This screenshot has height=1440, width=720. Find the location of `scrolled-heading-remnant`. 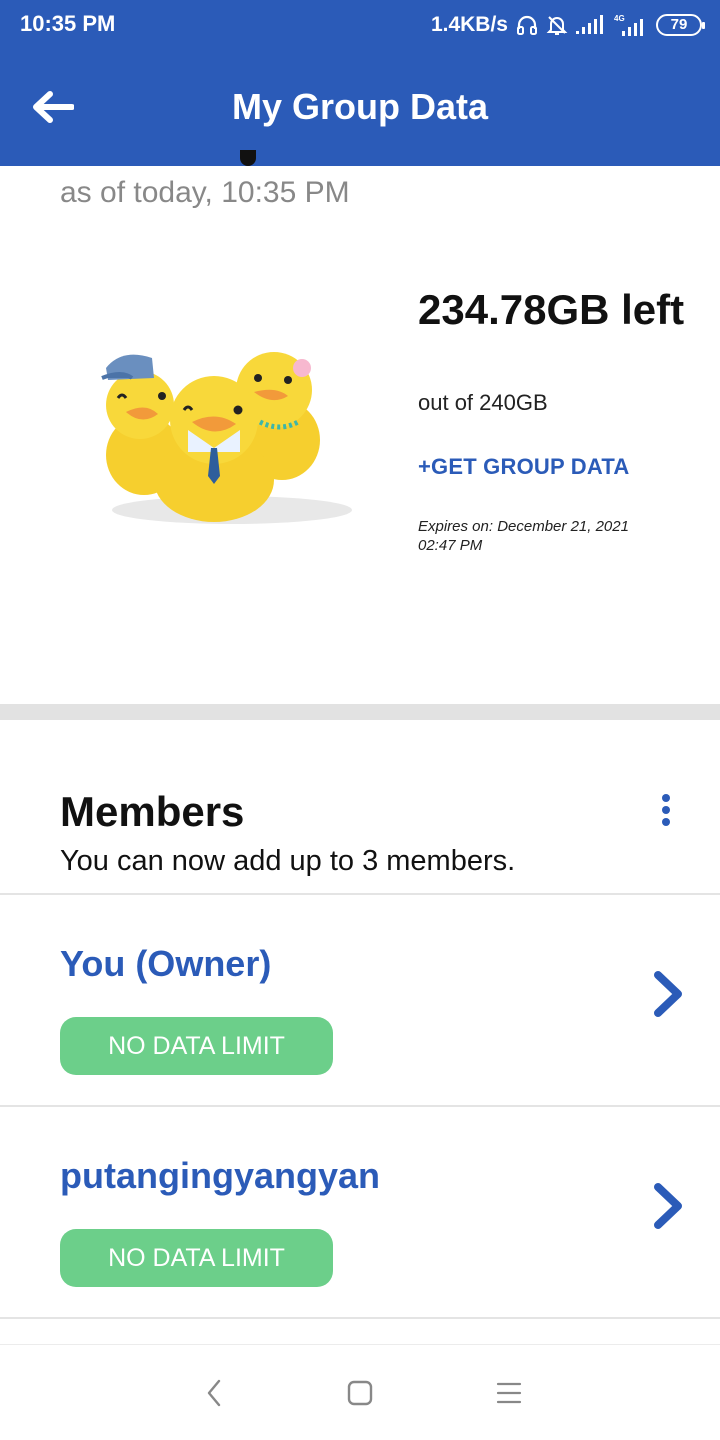

scrolled-heading-remnant is located at coordinates (210, 159).